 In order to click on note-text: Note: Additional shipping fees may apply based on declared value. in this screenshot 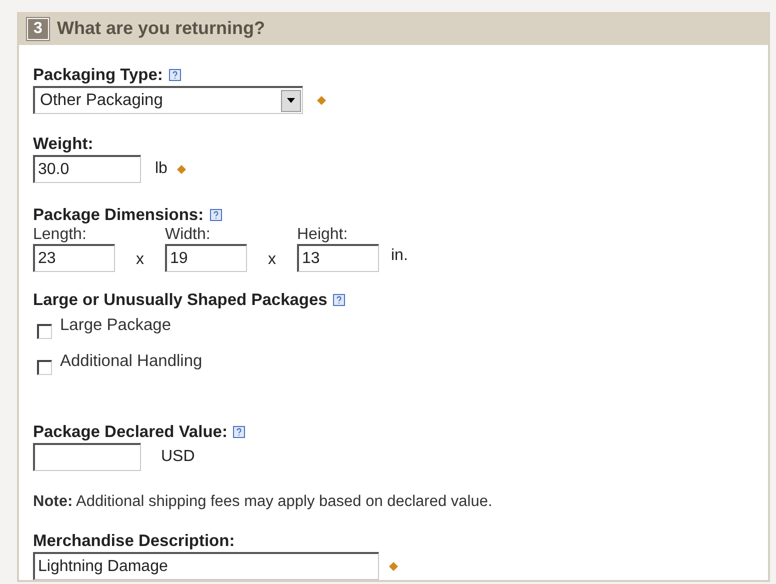, I will do `click(263, 502)`.